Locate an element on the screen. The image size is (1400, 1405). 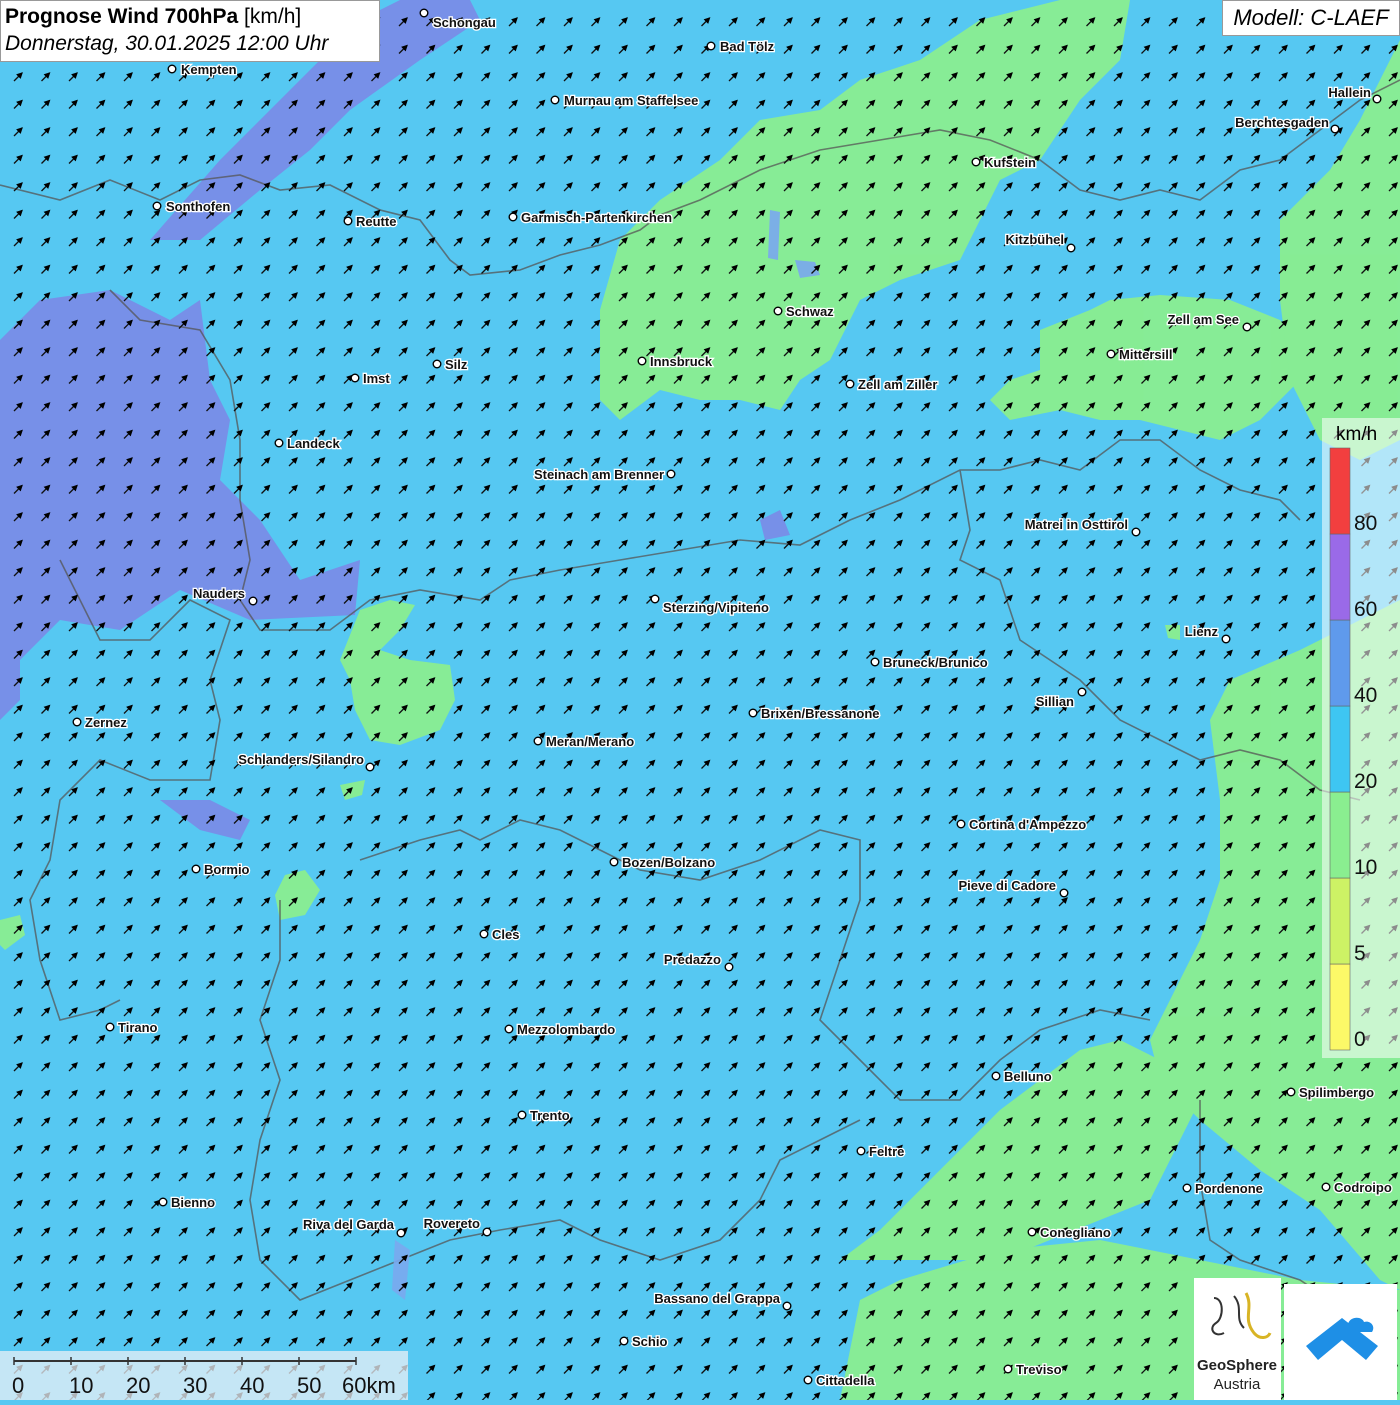
scale-label: 10 is located at coordinates (81, 1385).